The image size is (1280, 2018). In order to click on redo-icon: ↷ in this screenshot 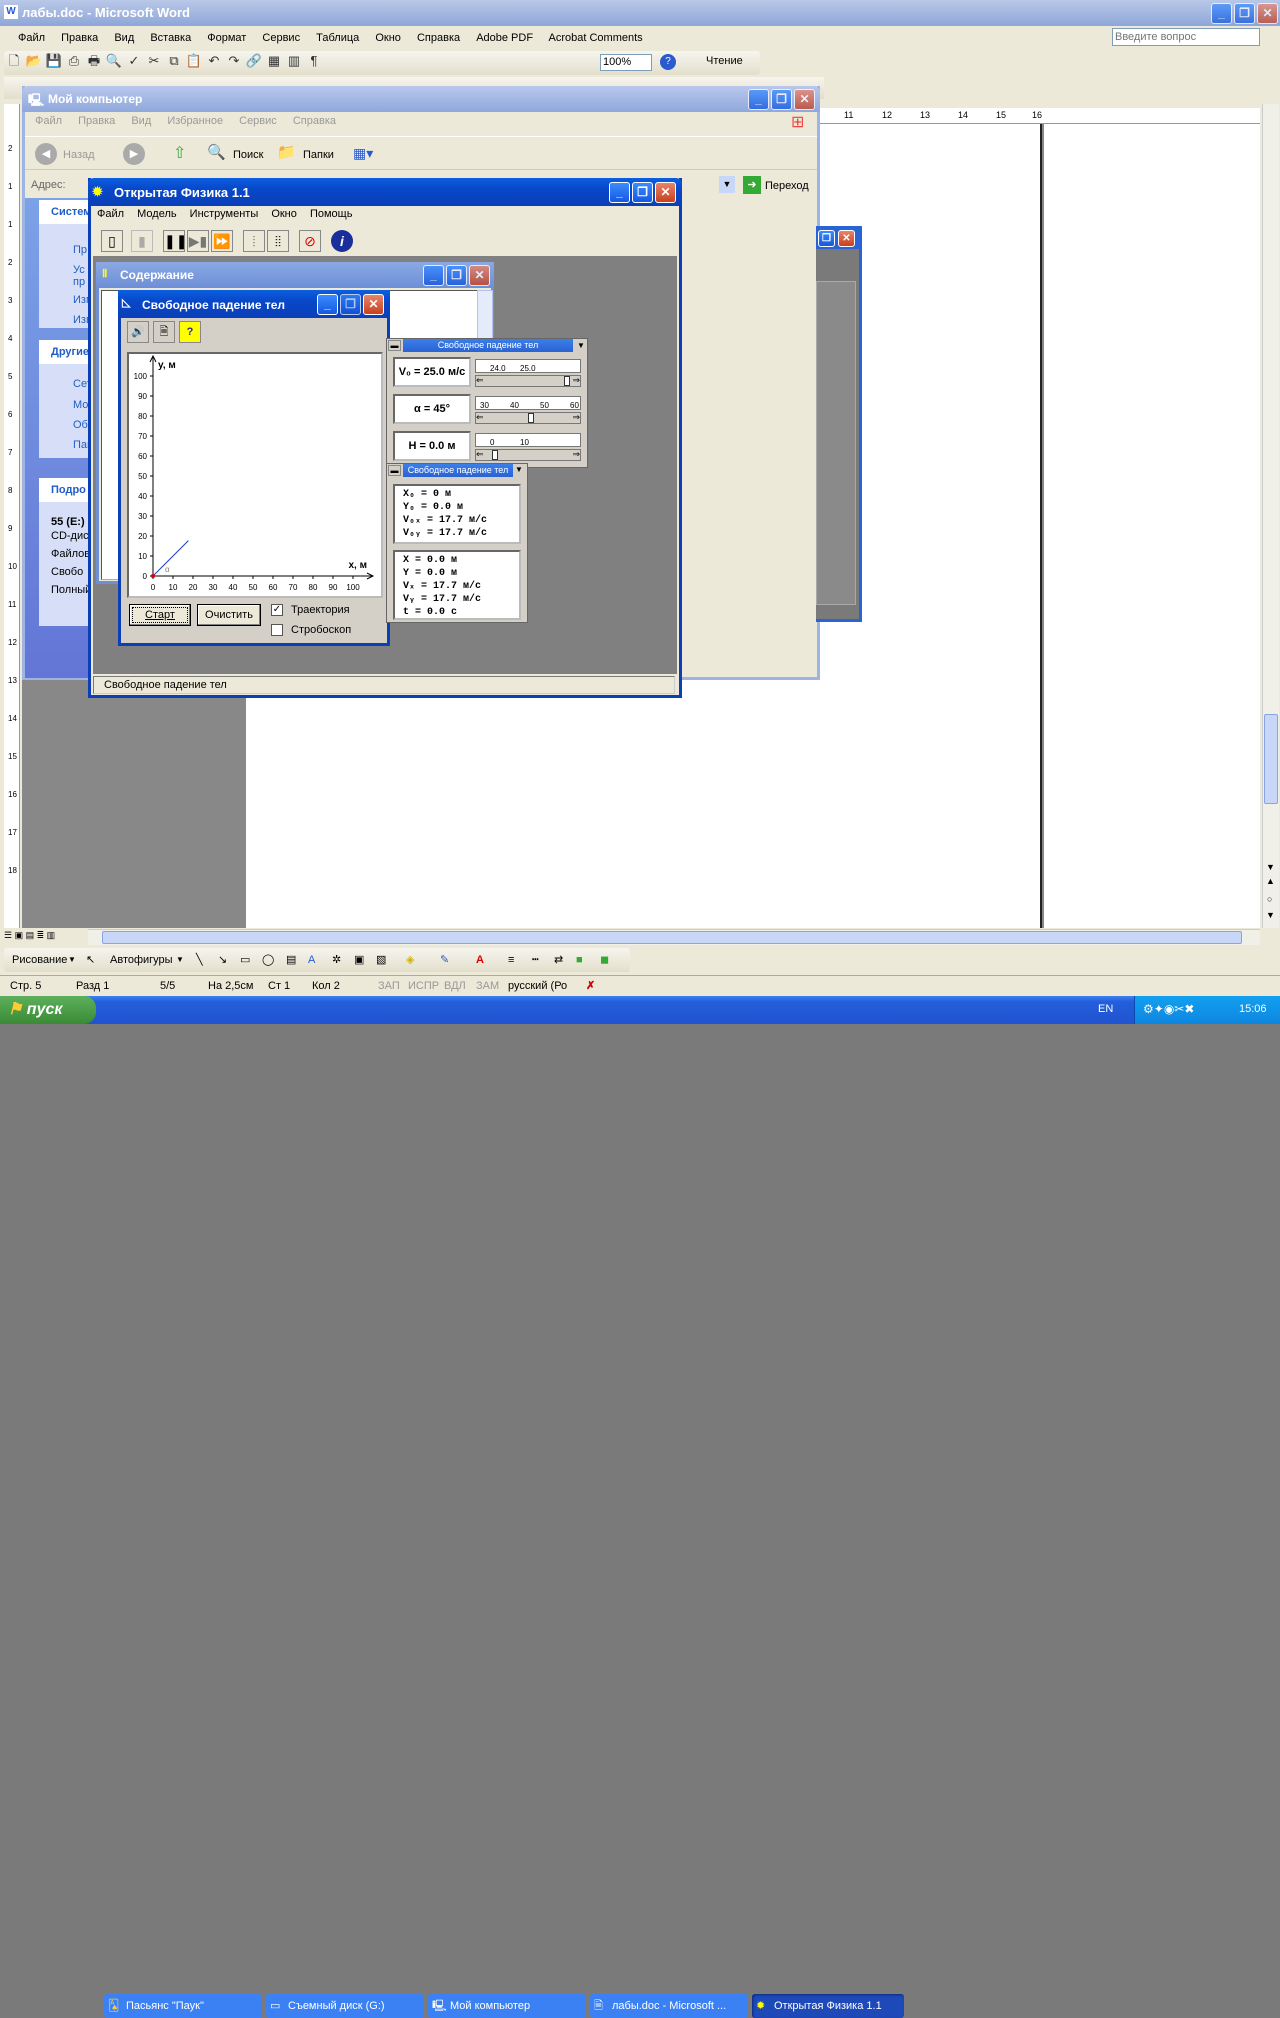, I will do `click(234, 61)`.